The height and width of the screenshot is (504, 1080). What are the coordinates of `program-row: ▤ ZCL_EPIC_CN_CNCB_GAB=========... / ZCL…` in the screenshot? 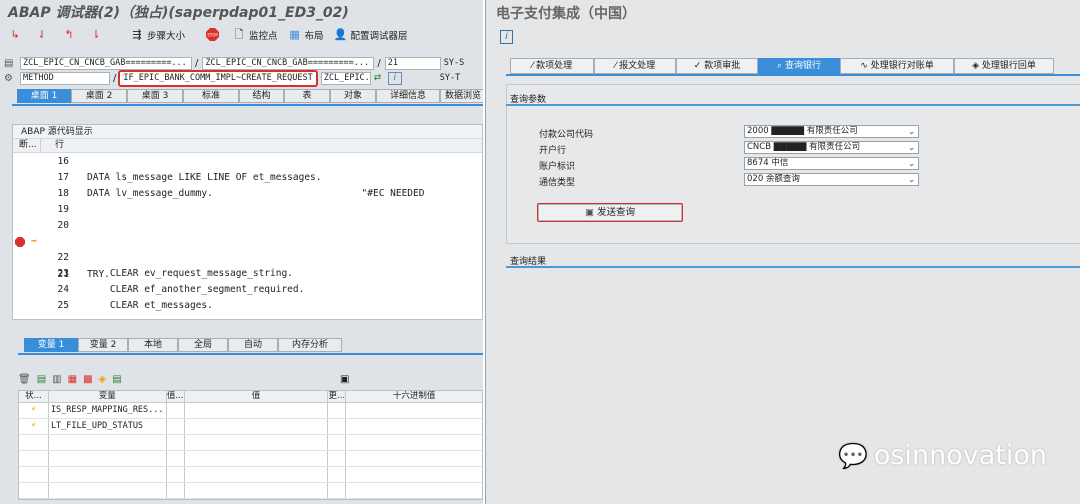 It's located at (234, 63).